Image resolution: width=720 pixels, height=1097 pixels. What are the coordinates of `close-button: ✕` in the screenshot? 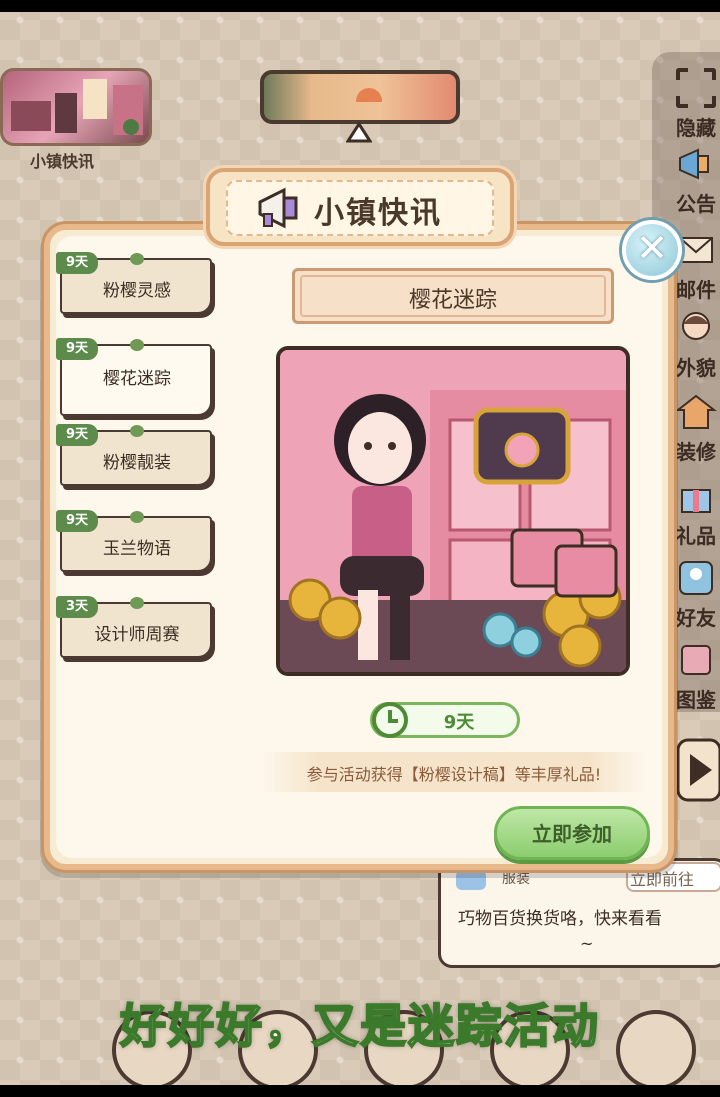 It's located at (652, 250).